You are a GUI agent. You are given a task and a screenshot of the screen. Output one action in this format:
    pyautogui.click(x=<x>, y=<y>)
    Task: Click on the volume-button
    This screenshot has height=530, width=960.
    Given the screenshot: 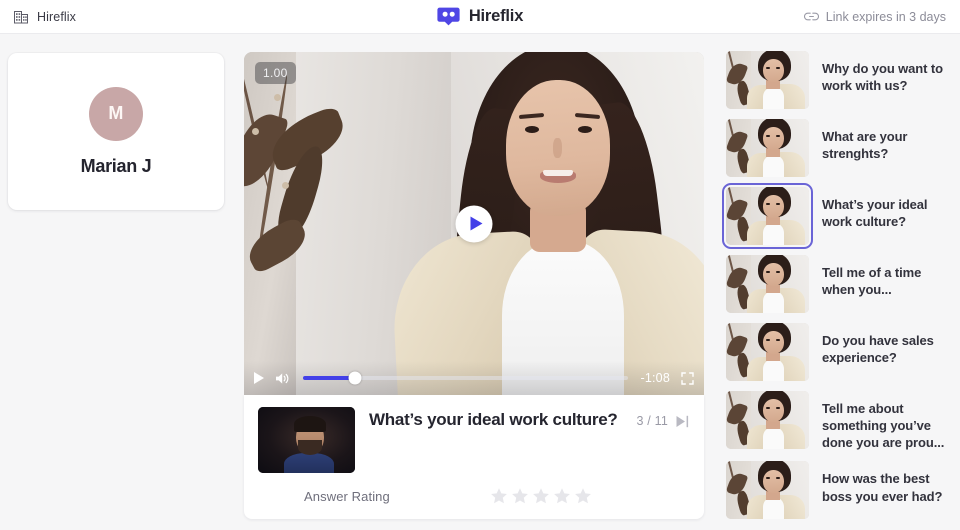 What is the action you would take?
    pyautogui.click(x=282, y=378)
    